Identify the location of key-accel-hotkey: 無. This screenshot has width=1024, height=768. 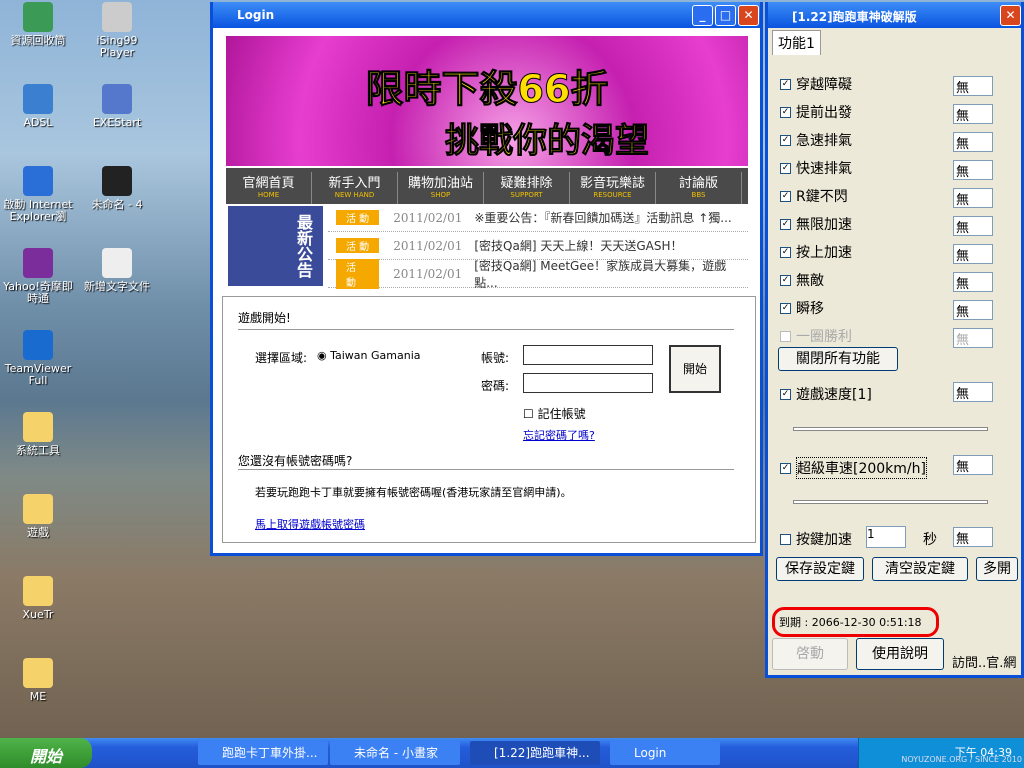
(973, 537).